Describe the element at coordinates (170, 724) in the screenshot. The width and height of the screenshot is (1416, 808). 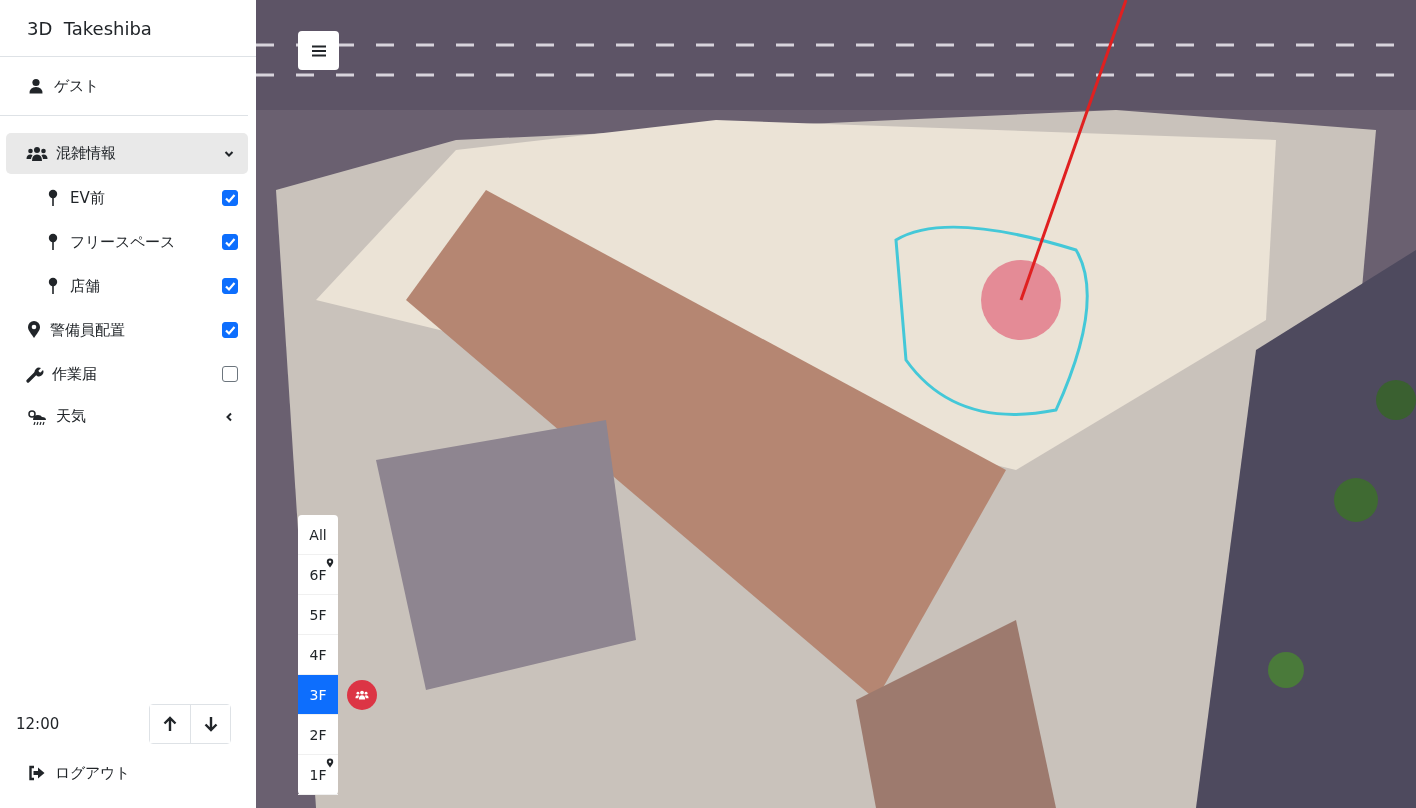
I see `arrow-up-icon` at that location.